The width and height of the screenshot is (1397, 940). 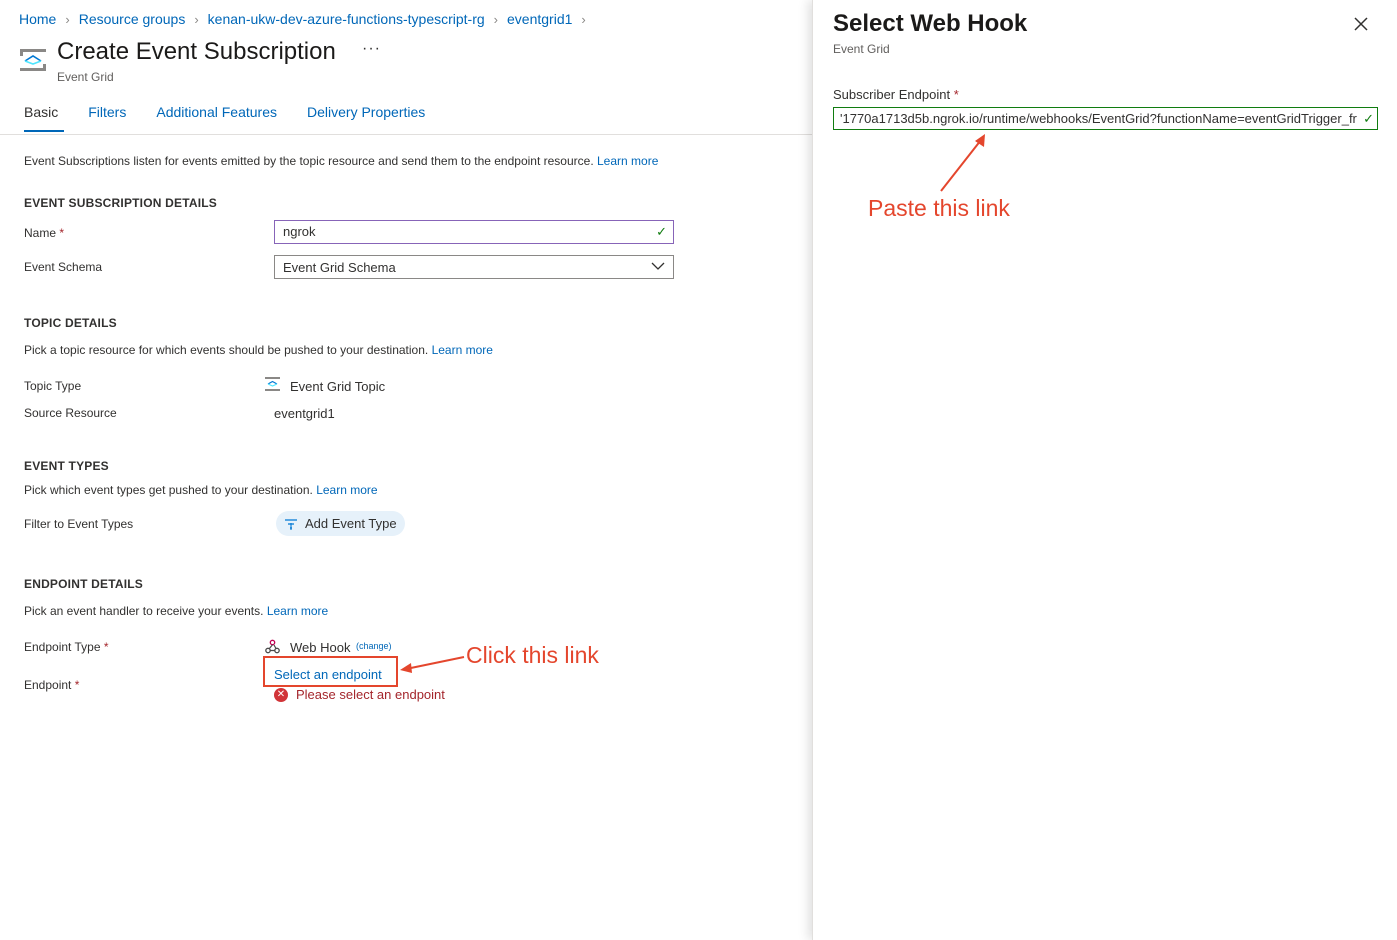 I want to click on section-heading-topic: TOPIC DETAILS, so click(x=70, y=323).